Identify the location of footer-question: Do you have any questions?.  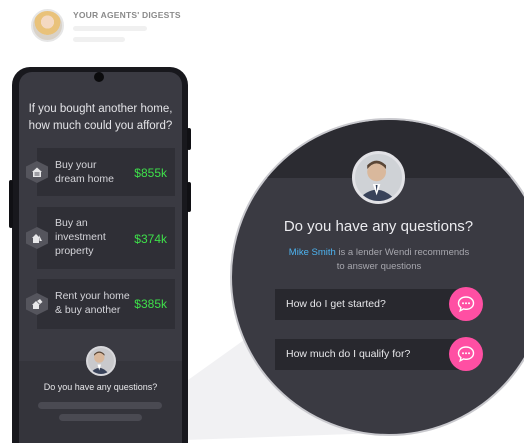
(100, 387).